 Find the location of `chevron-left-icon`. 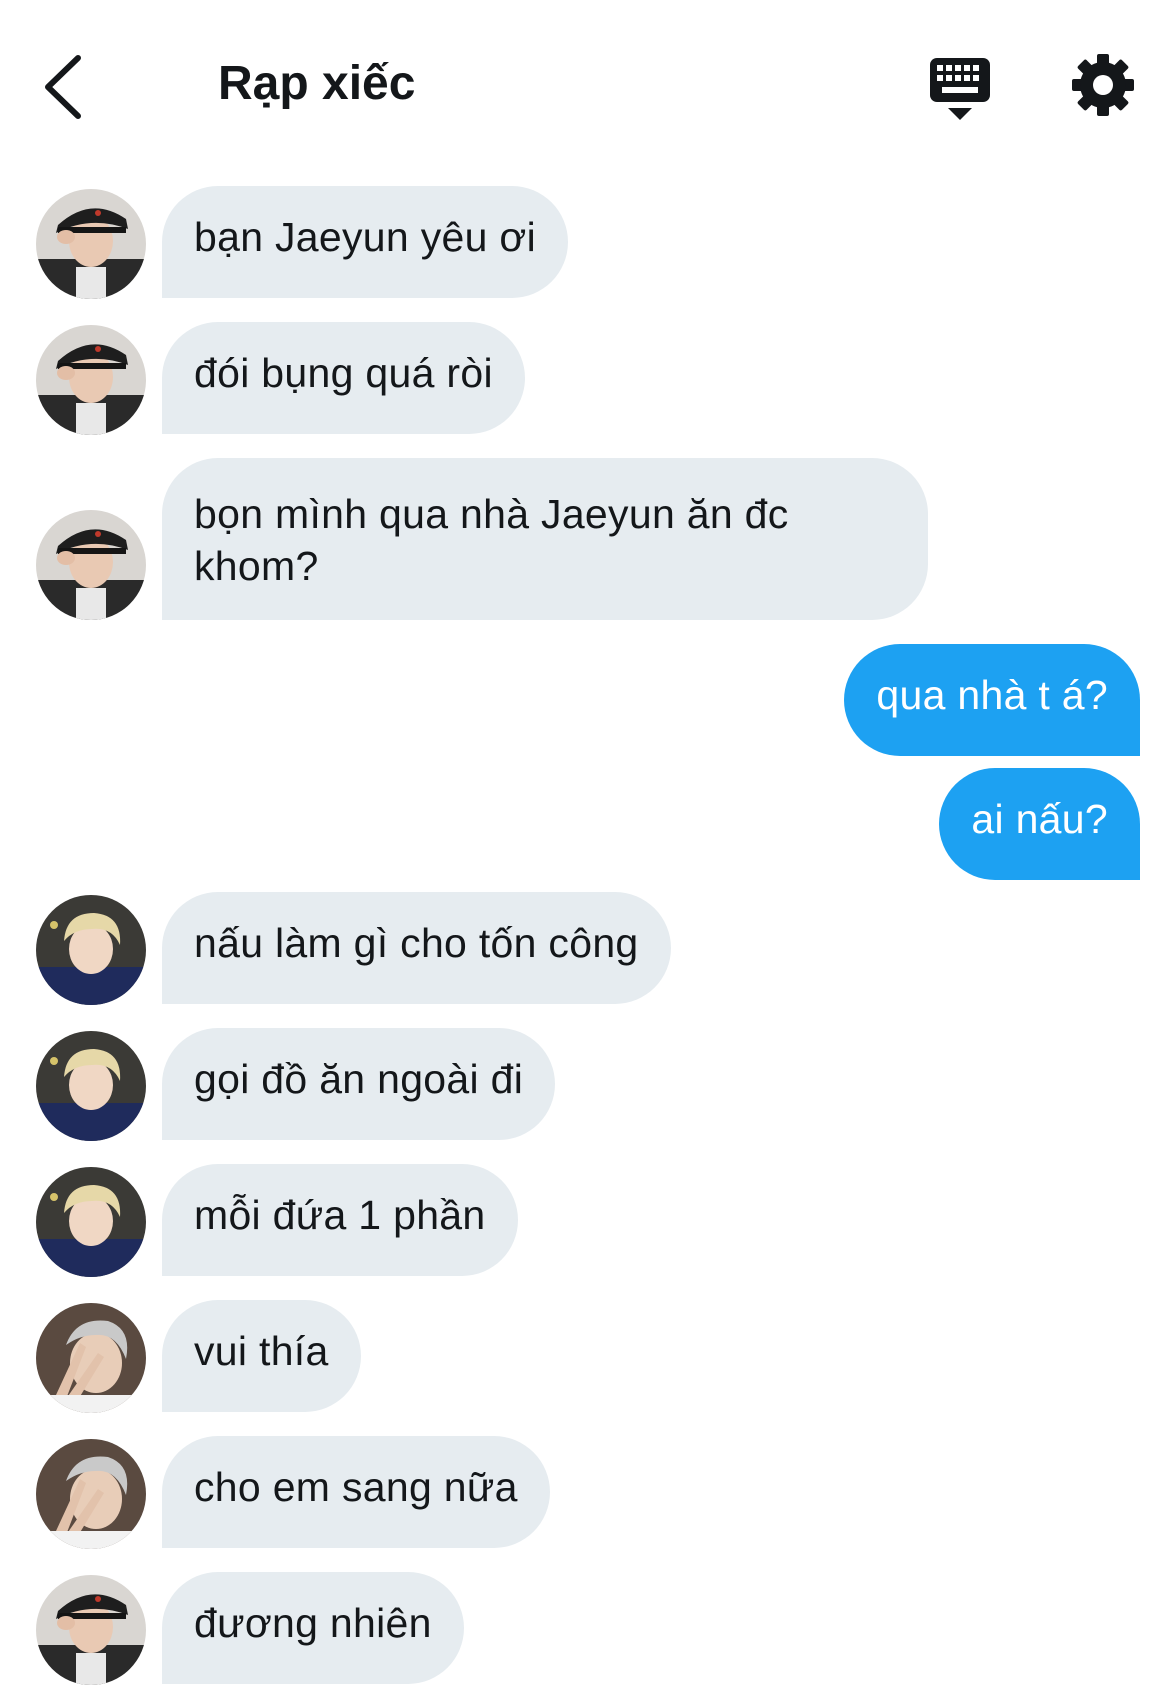

chevron-left-icon is located at coordinates (63, 87).